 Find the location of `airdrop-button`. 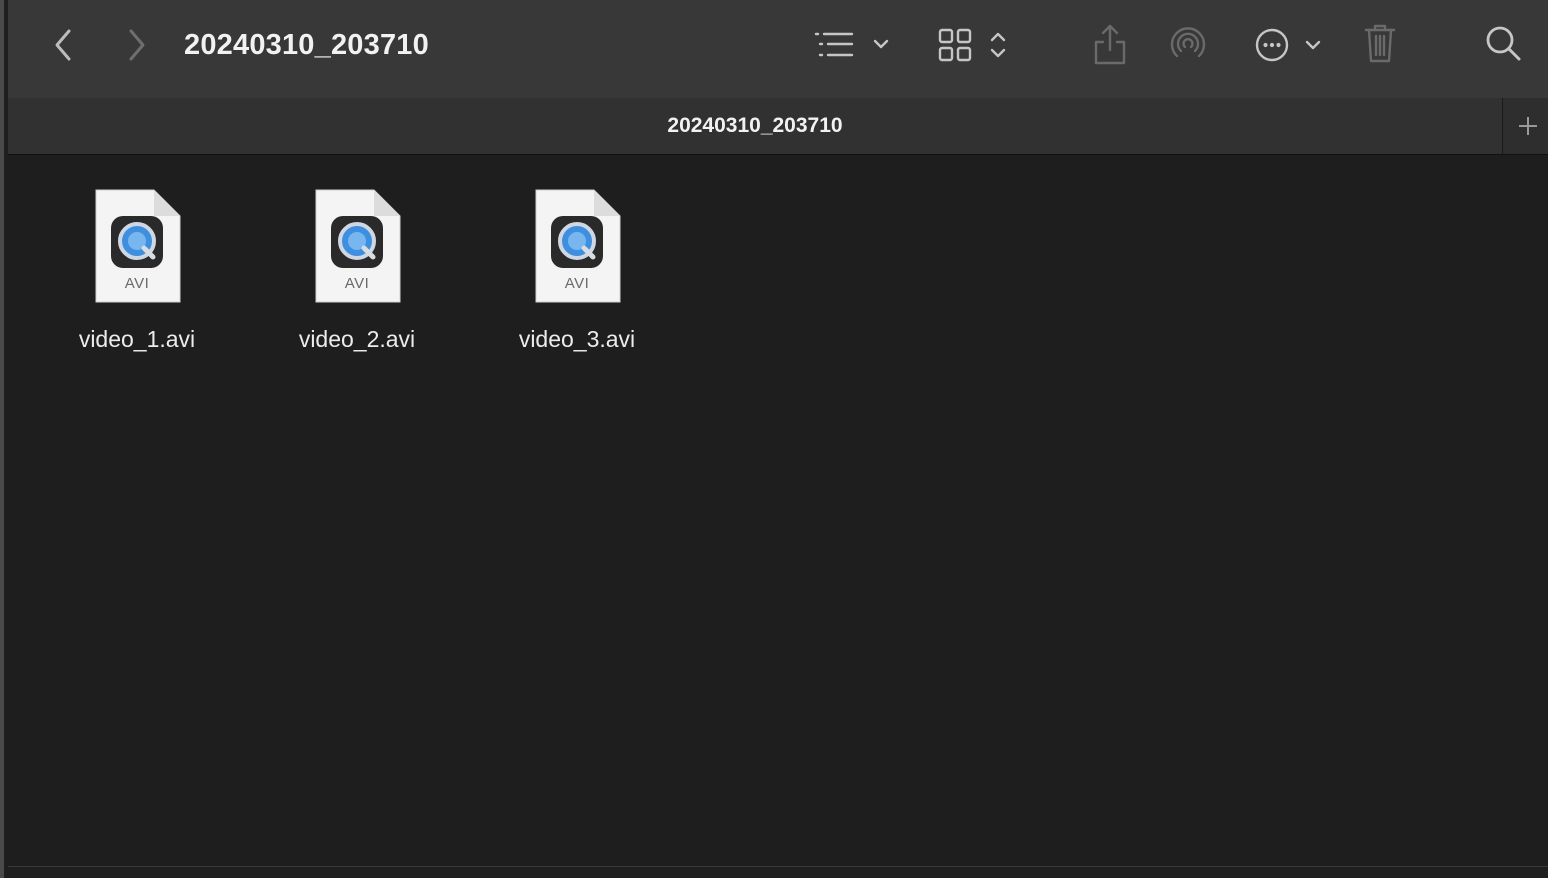

airdrop-button is located at coordinates (1188, 44).